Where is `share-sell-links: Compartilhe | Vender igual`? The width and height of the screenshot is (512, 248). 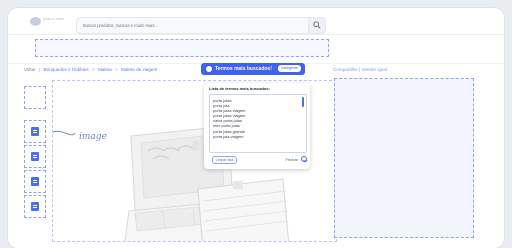
share-sell-links: Compartilhe | Vender igual is located at coordinates (360, 69).